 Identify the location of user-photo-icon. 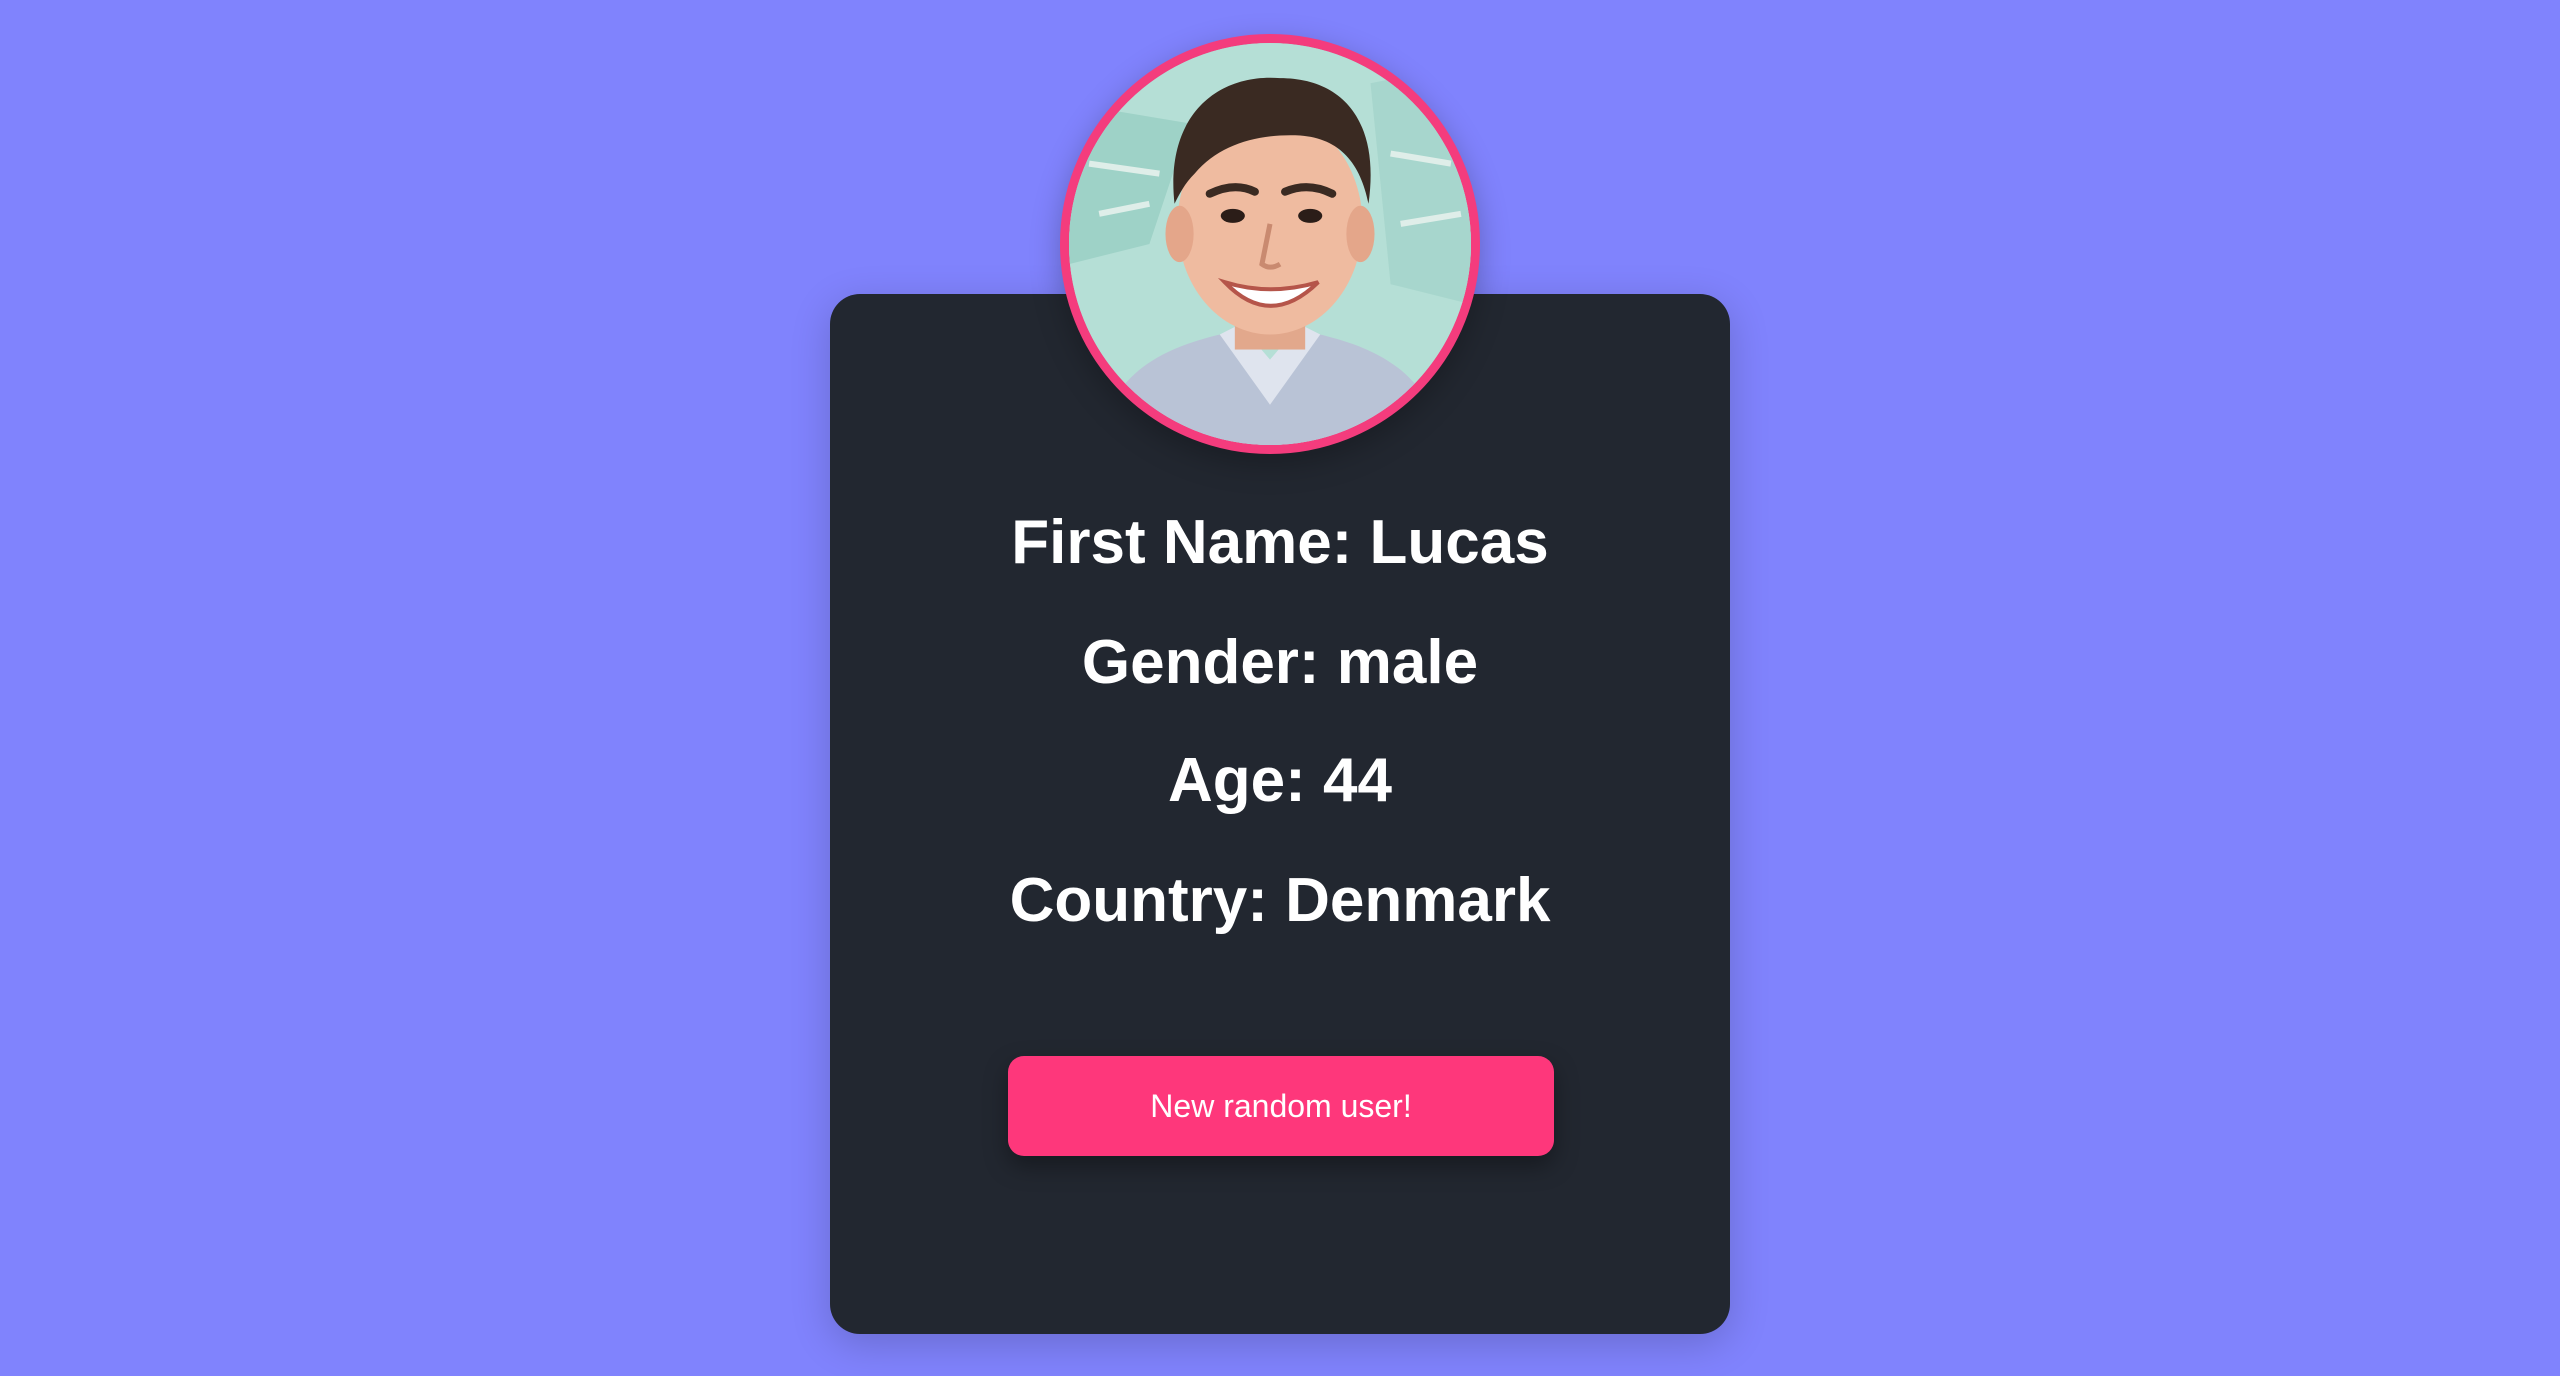
(1270, 244).